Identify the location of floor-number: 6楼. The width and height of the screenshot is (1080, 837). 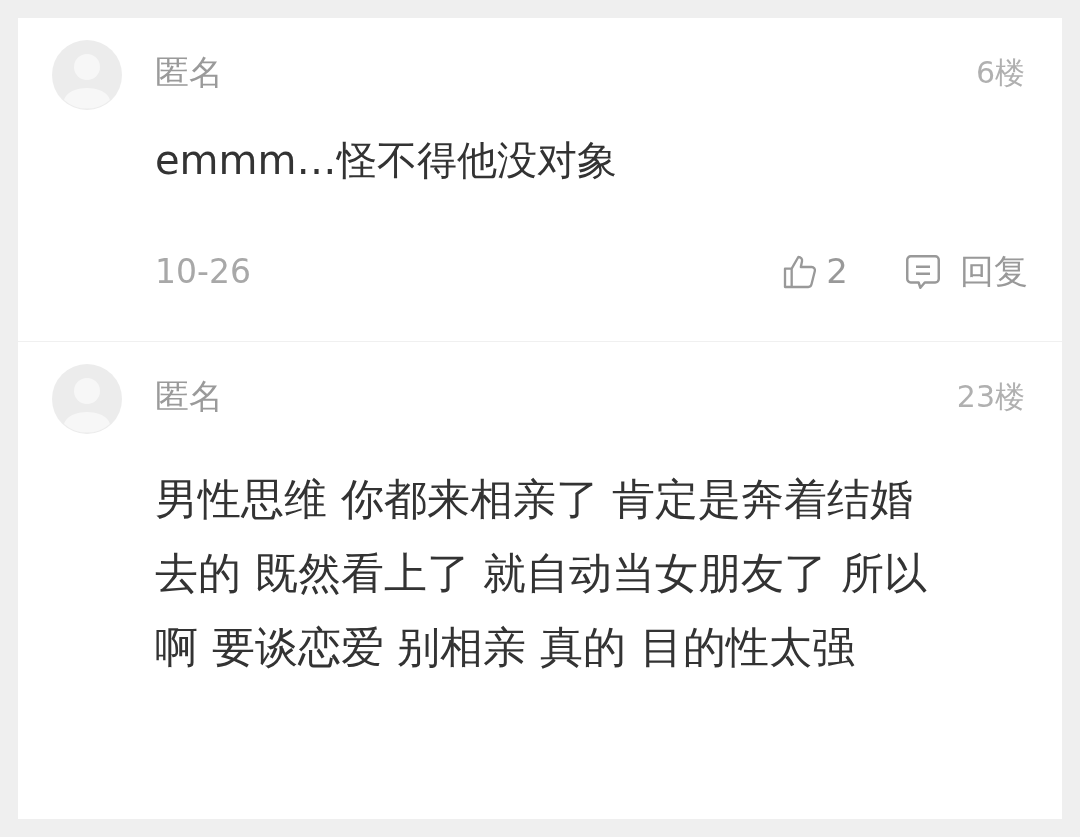
(1000, 72).